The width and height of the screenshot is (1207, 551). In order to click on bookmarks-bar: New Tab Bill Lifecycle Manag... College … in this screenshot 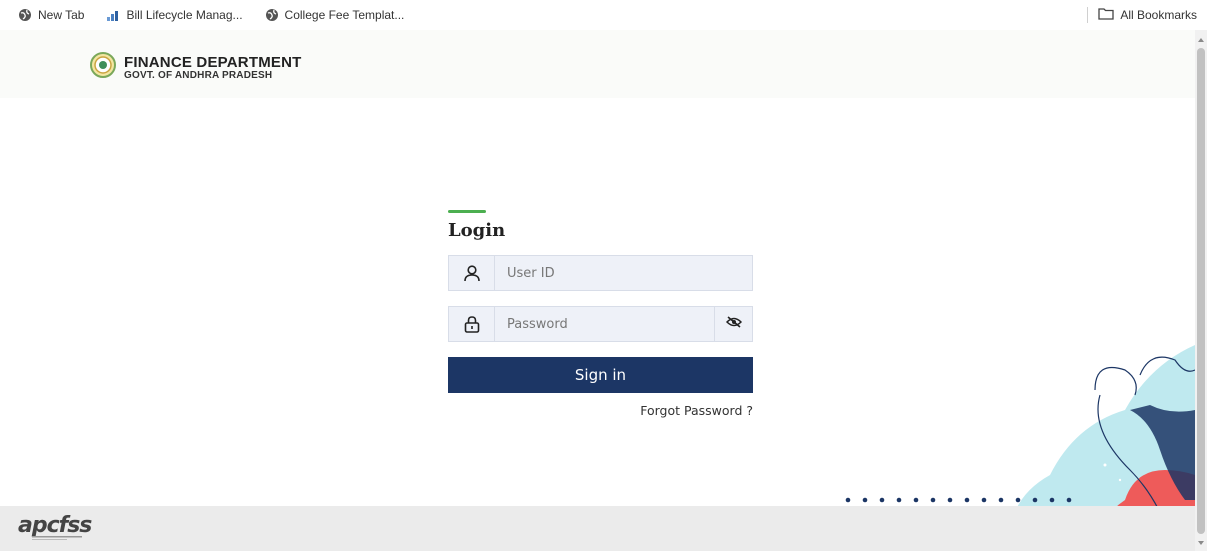, I will do `click(603, 15)`.